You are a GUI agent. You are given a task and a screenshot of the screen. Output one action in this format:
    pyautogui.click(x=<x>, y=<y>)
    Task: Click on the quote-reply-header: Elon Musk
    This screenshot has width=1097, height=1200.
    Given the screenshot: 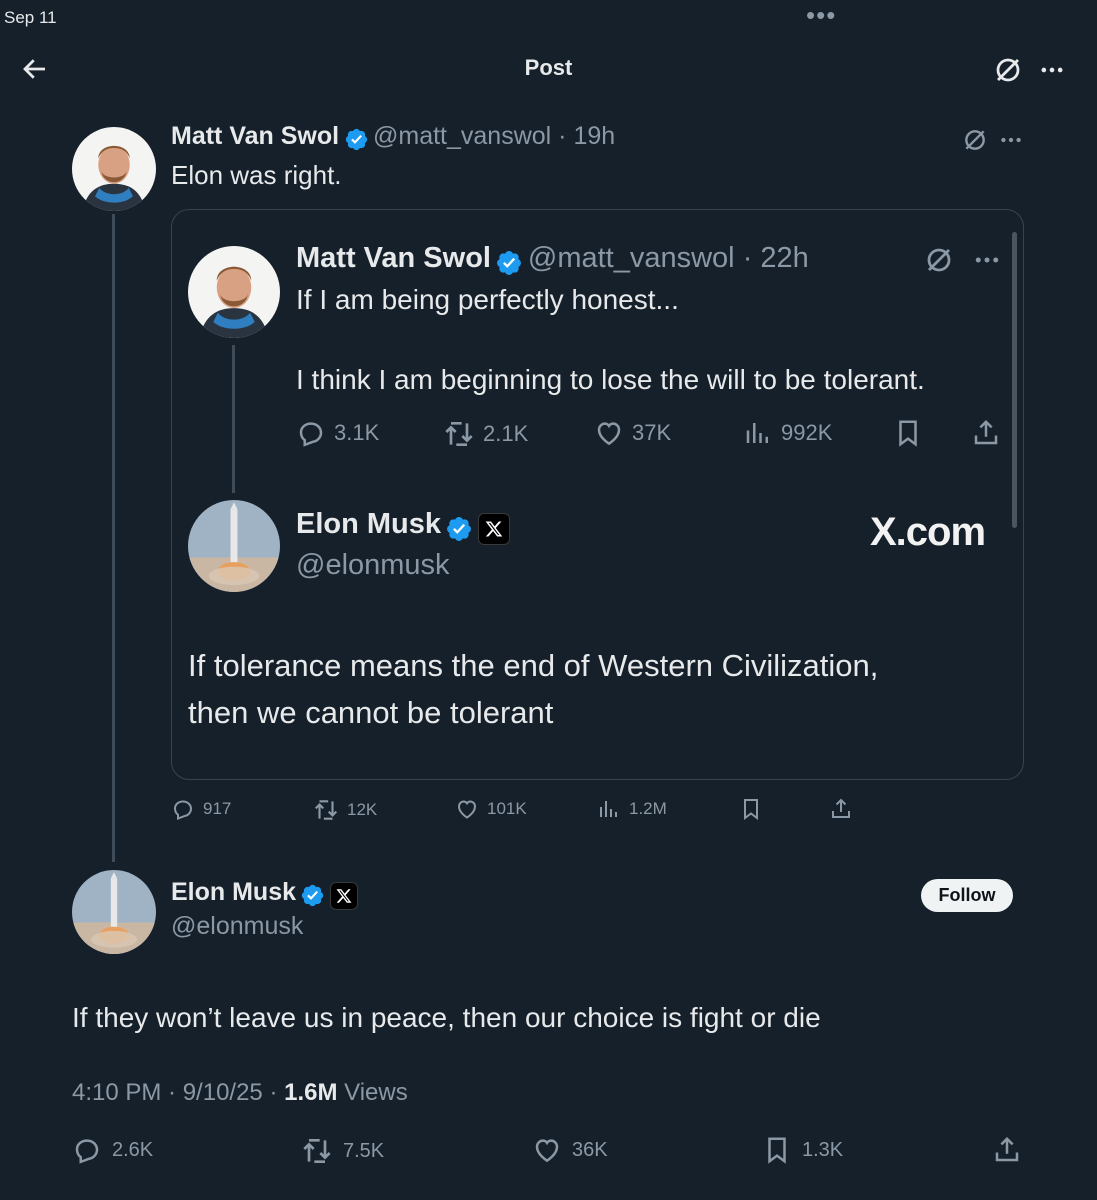 What is the action you would take?
    pyautogui.click(x=403, y=526)
    